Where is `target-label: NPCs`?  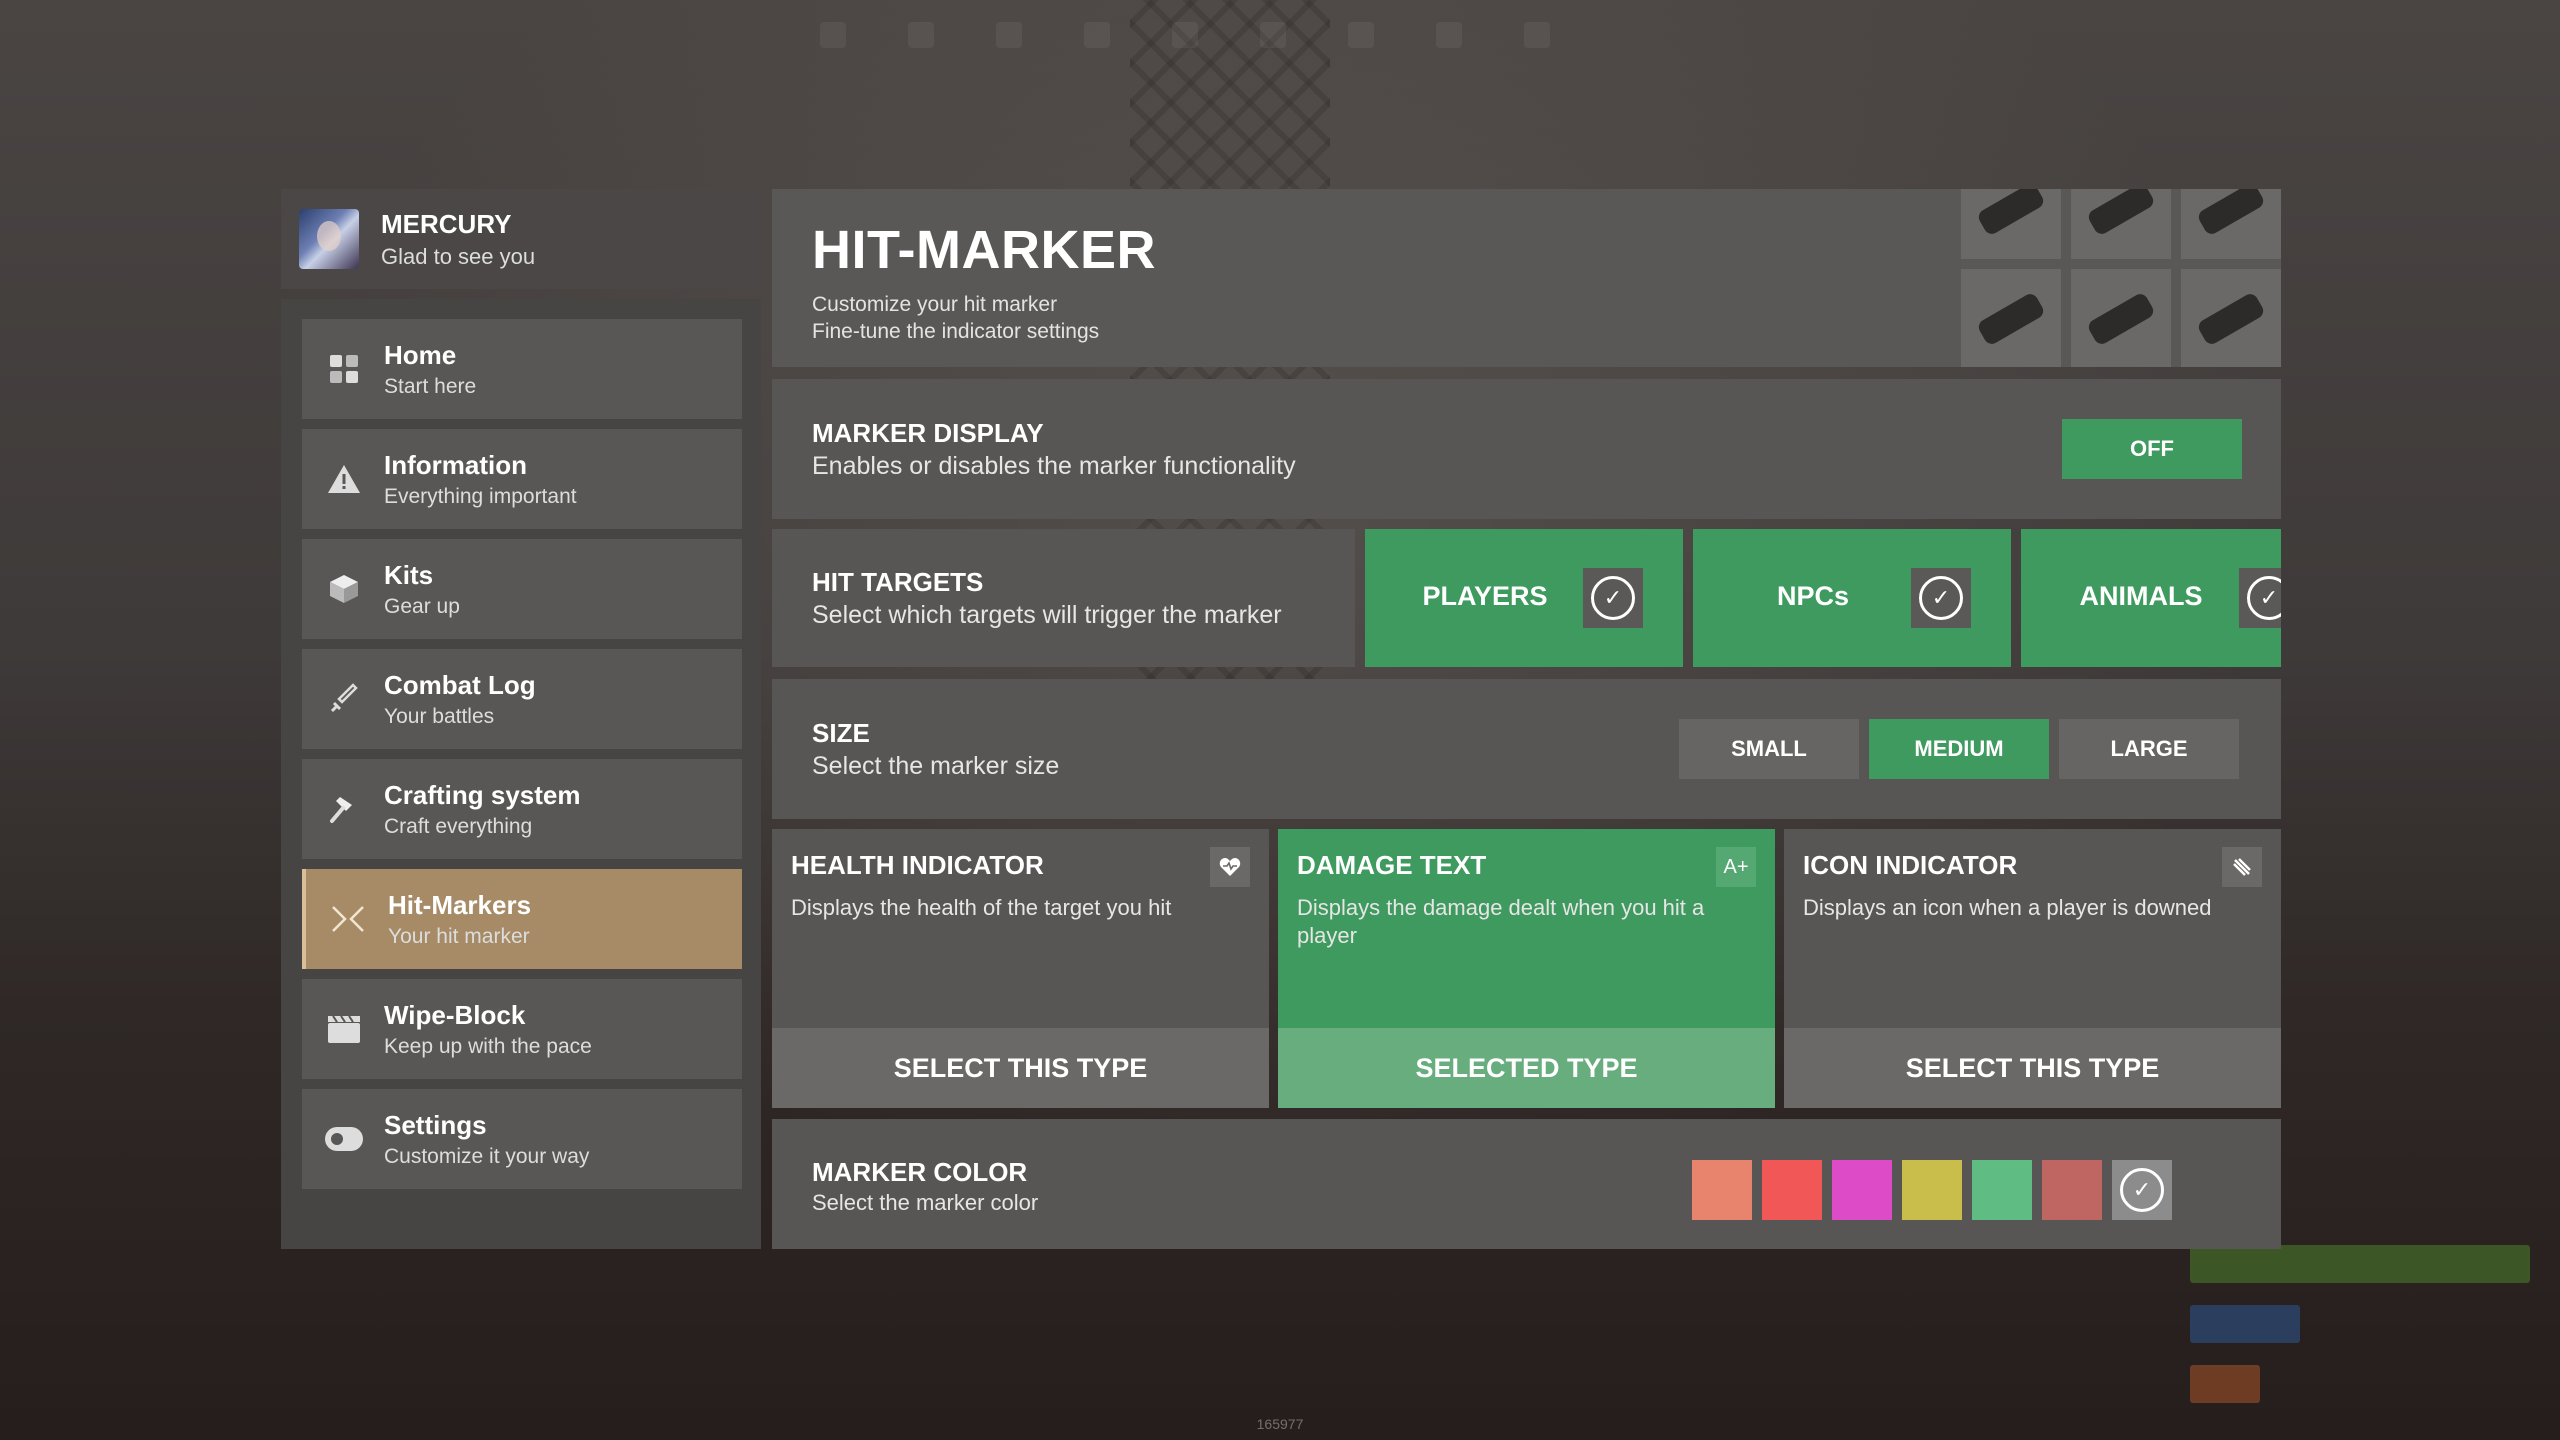 target-label: NPCs is located at coordinates (1813, 596).